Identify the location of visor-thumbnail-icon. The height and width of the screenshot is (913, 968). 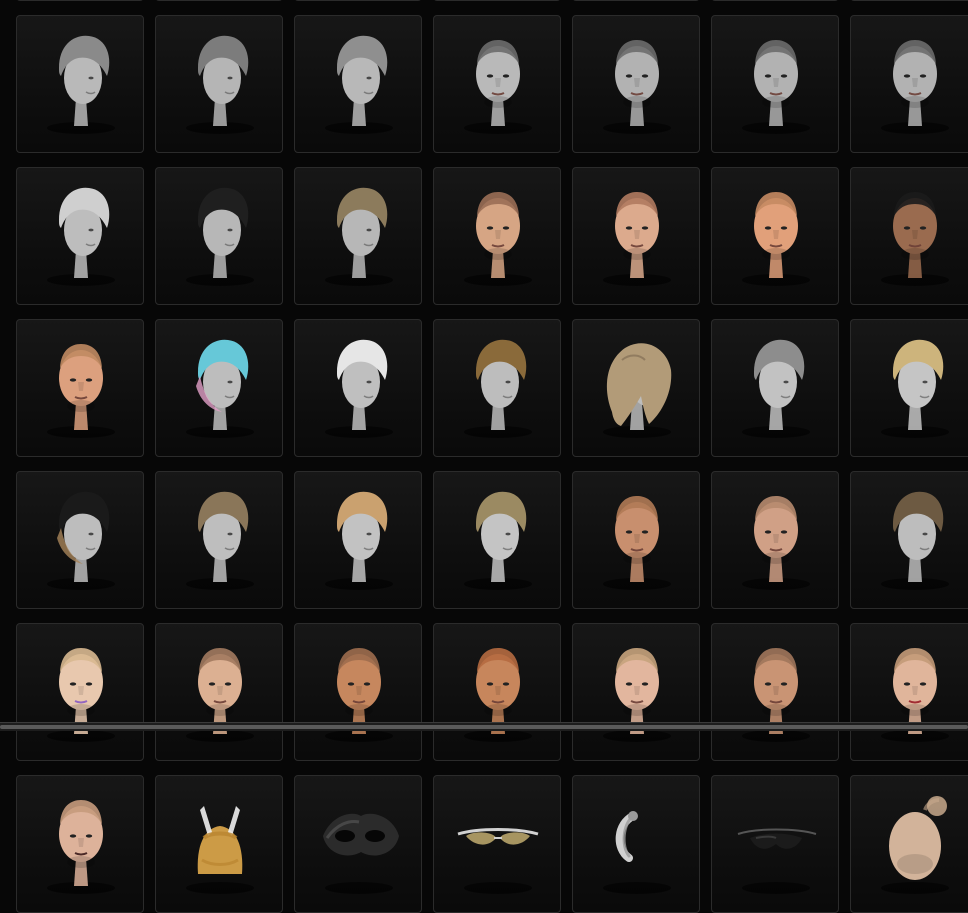
(776, 836).